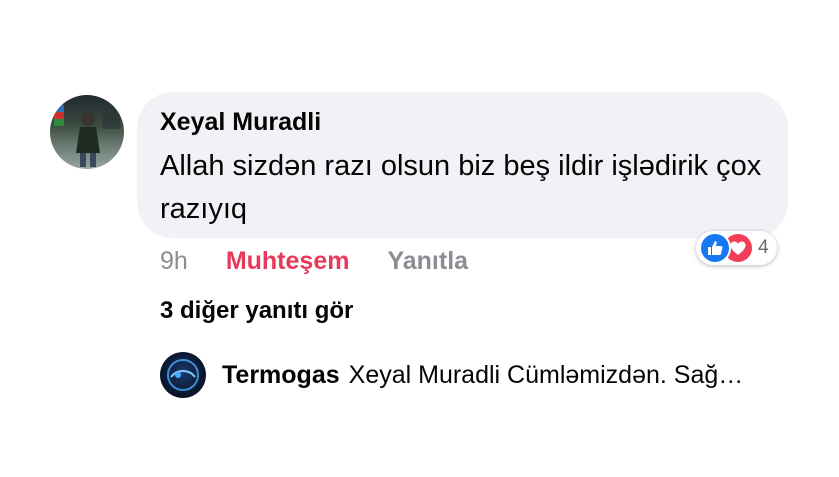 Image resolution: width=839 pixels, height=477 pixels. What do you see at coordinates (427, 261) in the screenshot?
I see `reply-button: Yanıtla` at bounding box center [427, 261].